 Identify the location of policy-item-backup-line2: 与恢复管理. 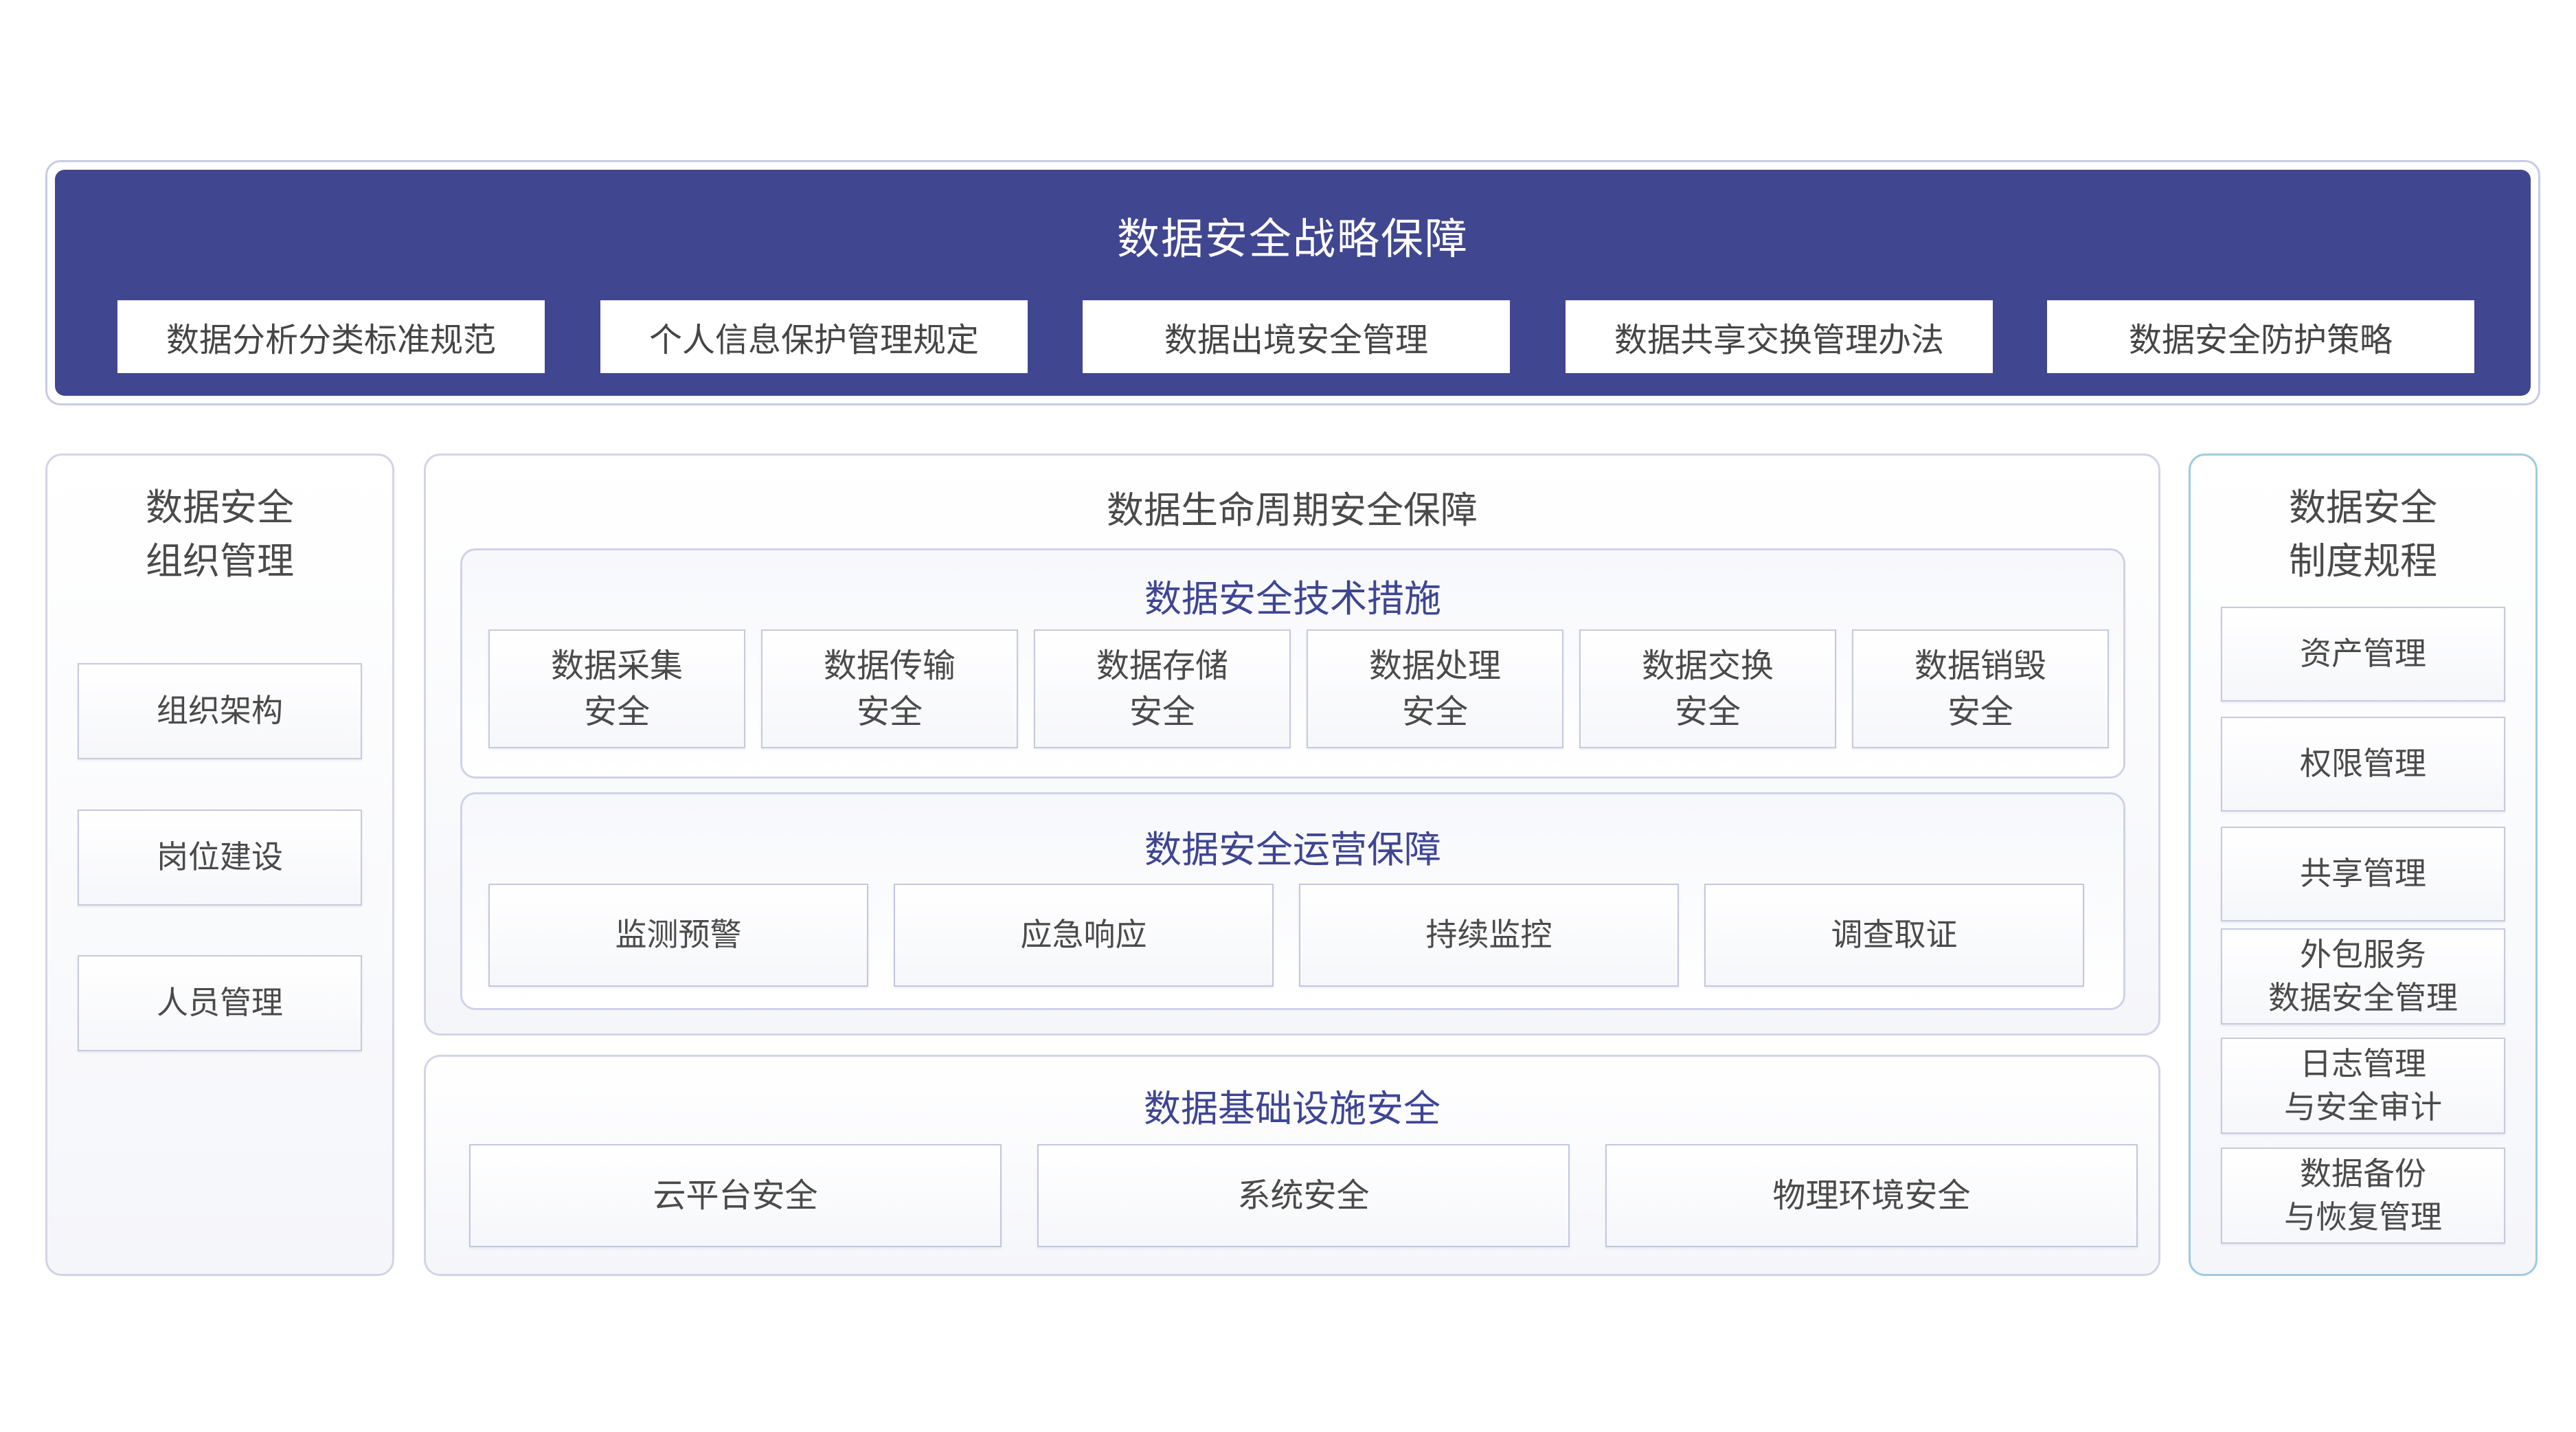
(2363, 1216).